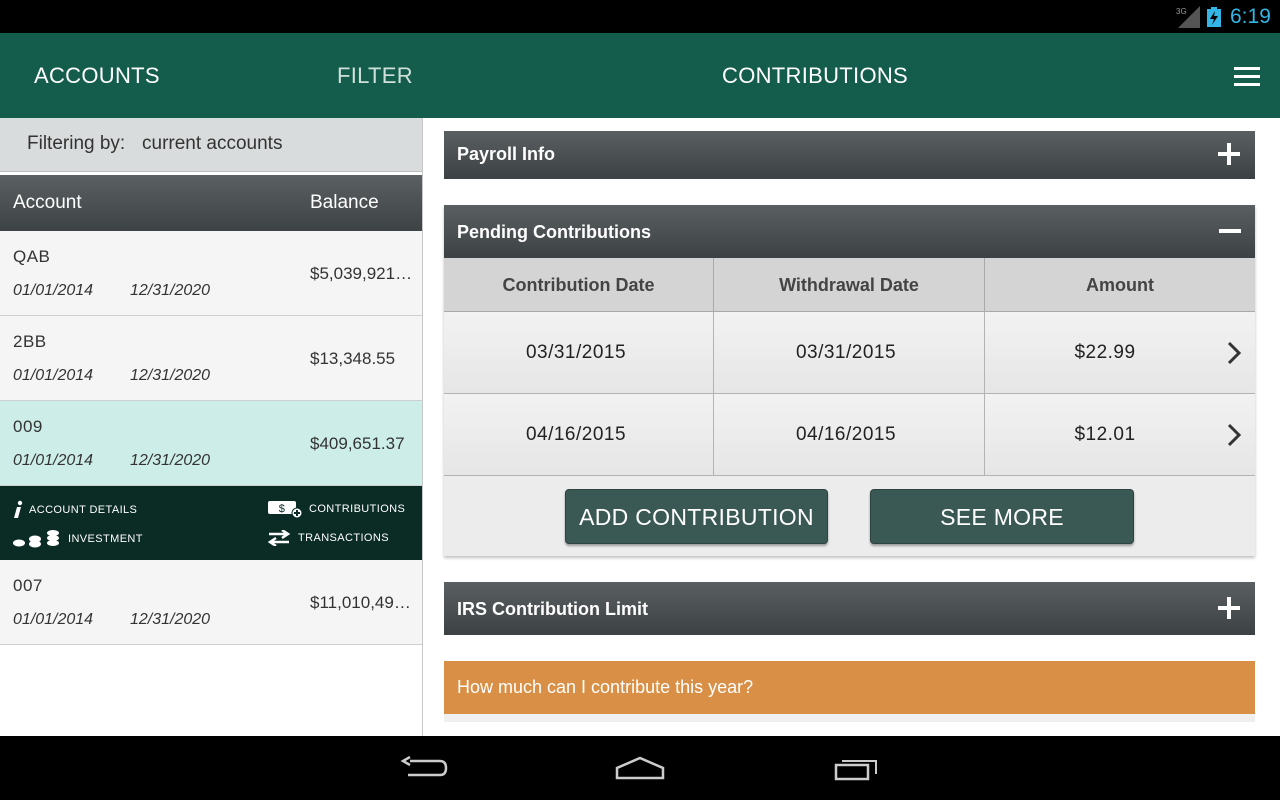 The width and height of the screenshot is (1280, 800). What do you see at coordinates (1247, 77) in the screenshot?
I see `hamburger-menu-icon` at bounding box center [1247, 77].